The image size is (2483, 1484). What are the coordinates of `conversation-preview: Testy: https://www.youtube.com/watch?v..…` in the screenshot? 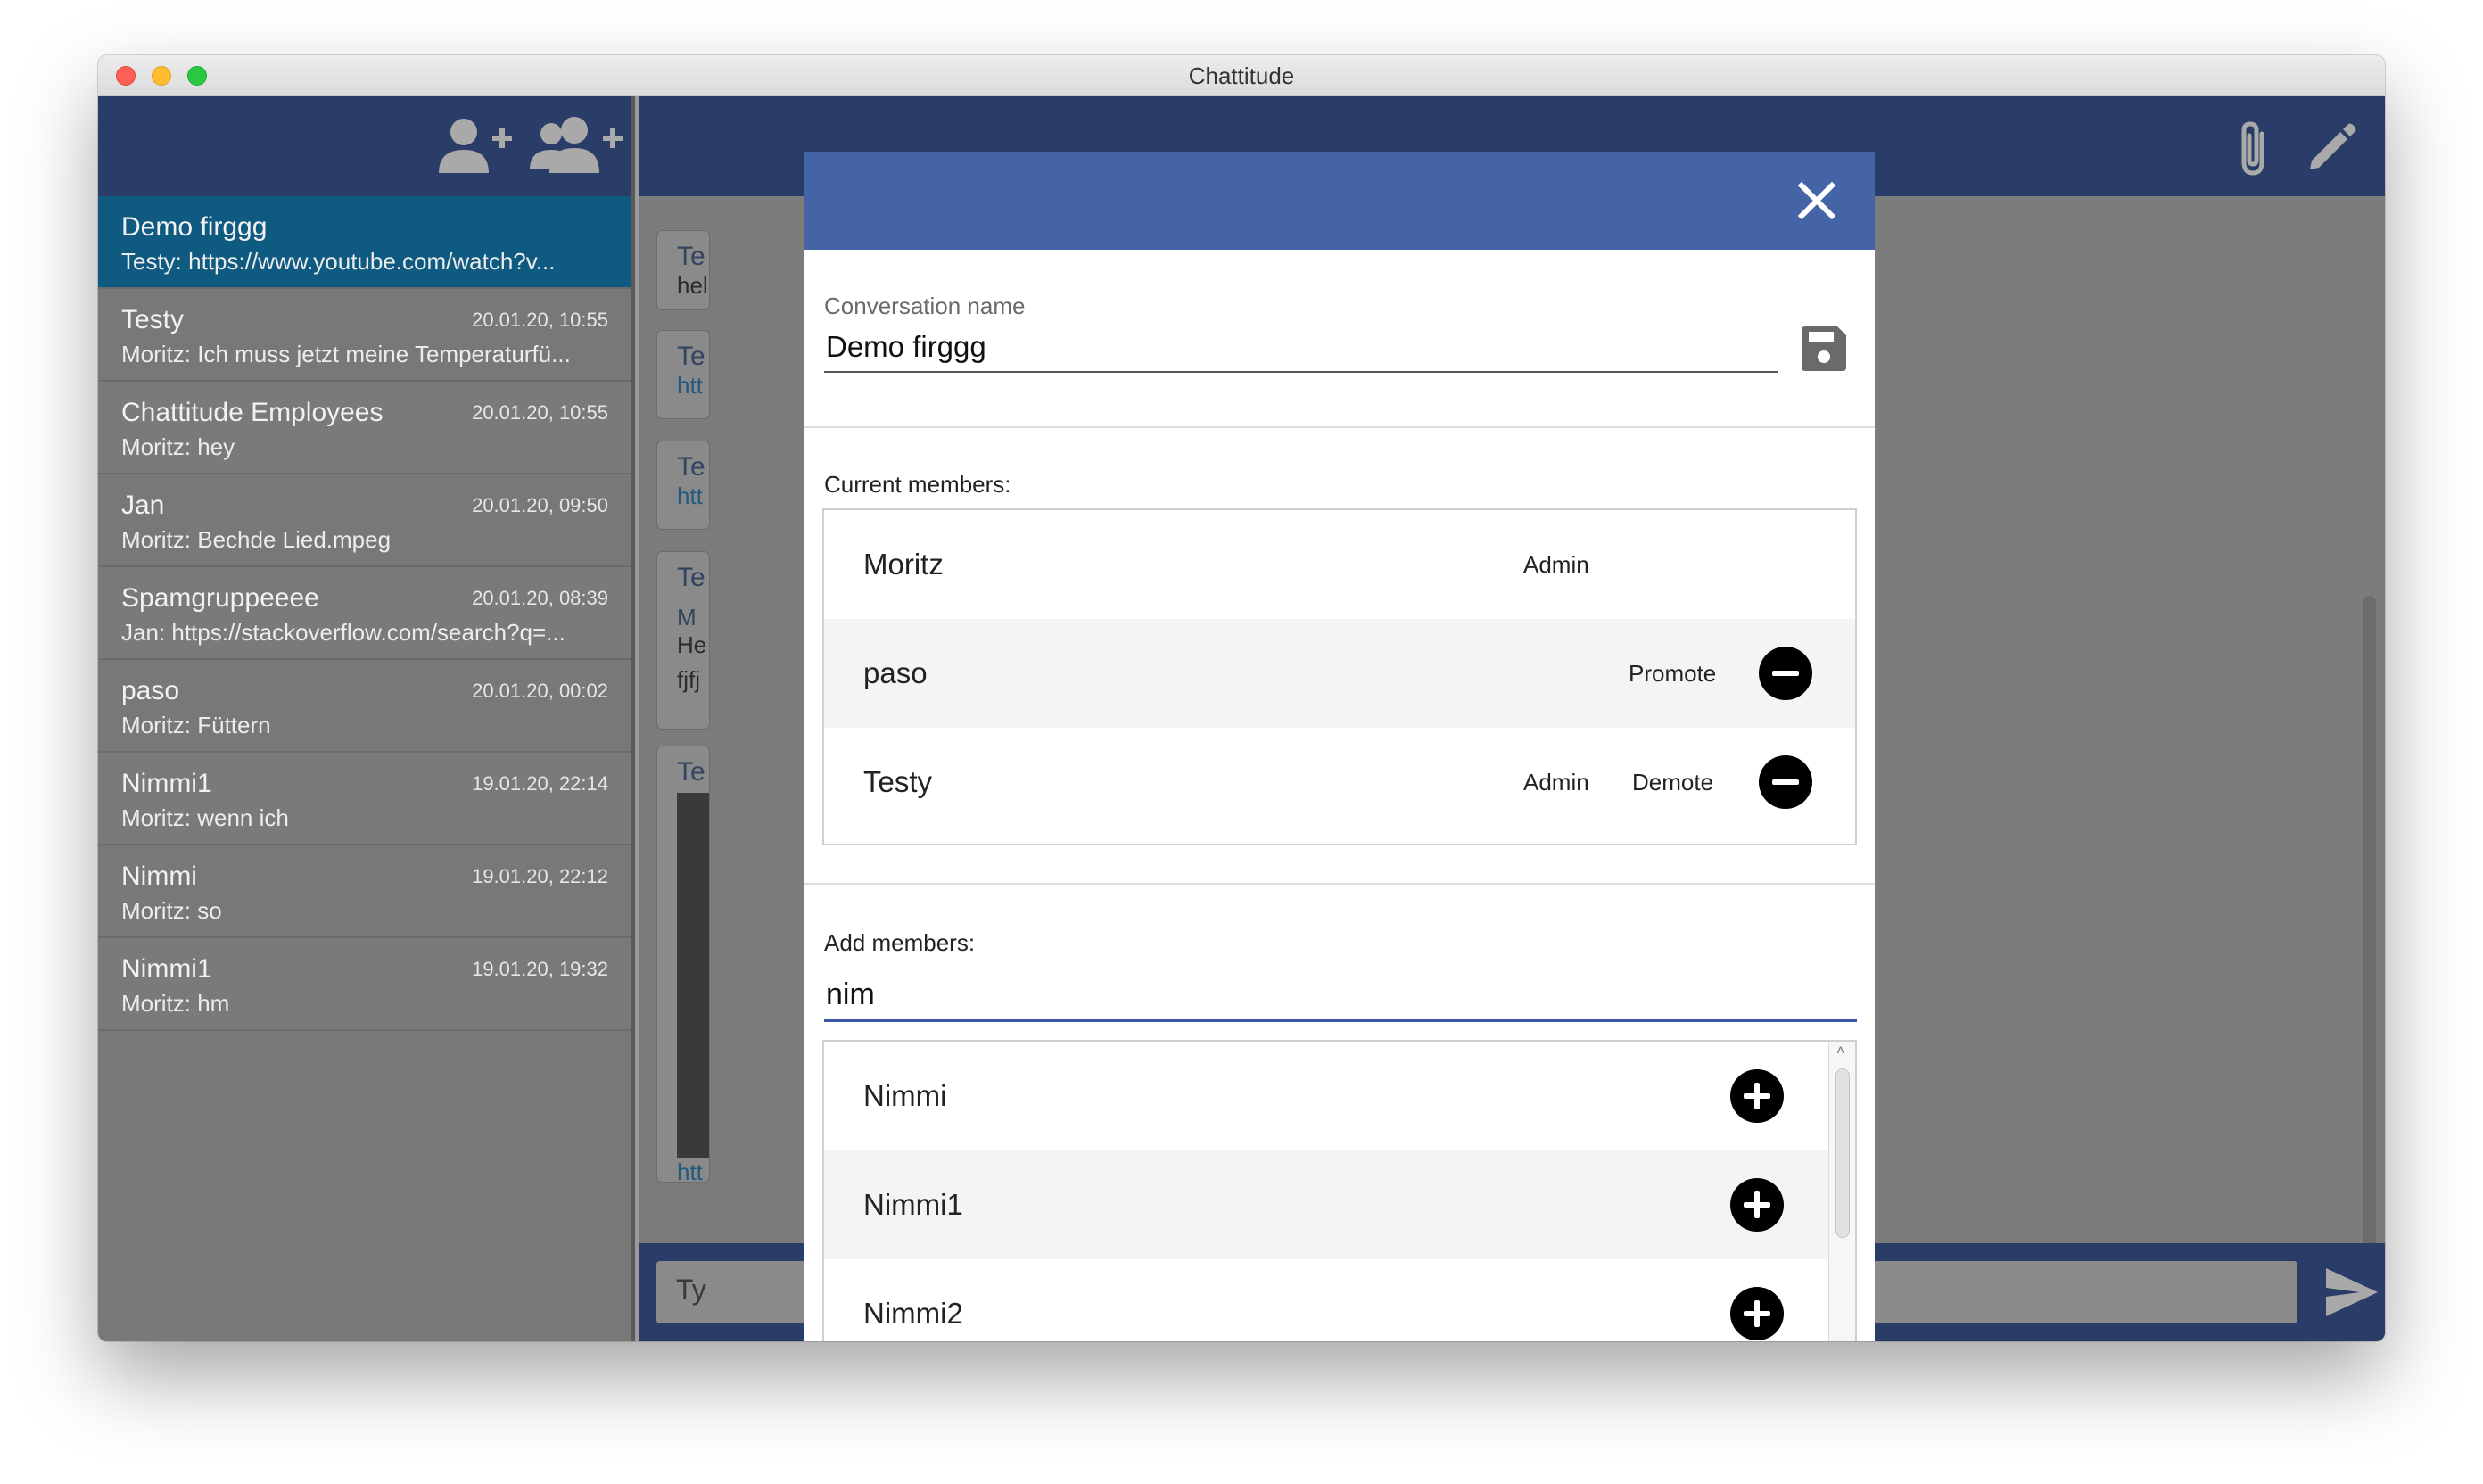 It's located at (338, 261).